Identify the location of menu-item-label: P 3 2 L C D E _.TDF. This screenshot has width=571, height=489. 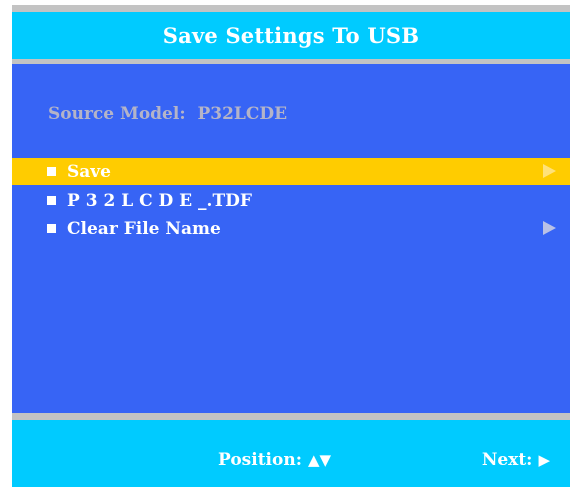
(159, 200).